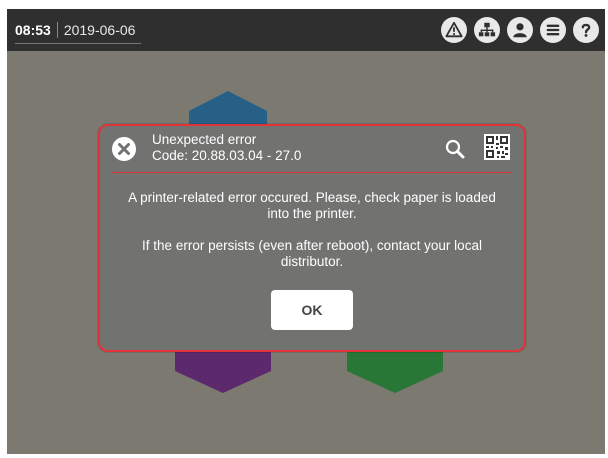 This screenshot has width=608, height=458. What do you see at coordinates (312, 310) in the screenshot?
I see `ok-button: OK` at bounding box center [312, 310].